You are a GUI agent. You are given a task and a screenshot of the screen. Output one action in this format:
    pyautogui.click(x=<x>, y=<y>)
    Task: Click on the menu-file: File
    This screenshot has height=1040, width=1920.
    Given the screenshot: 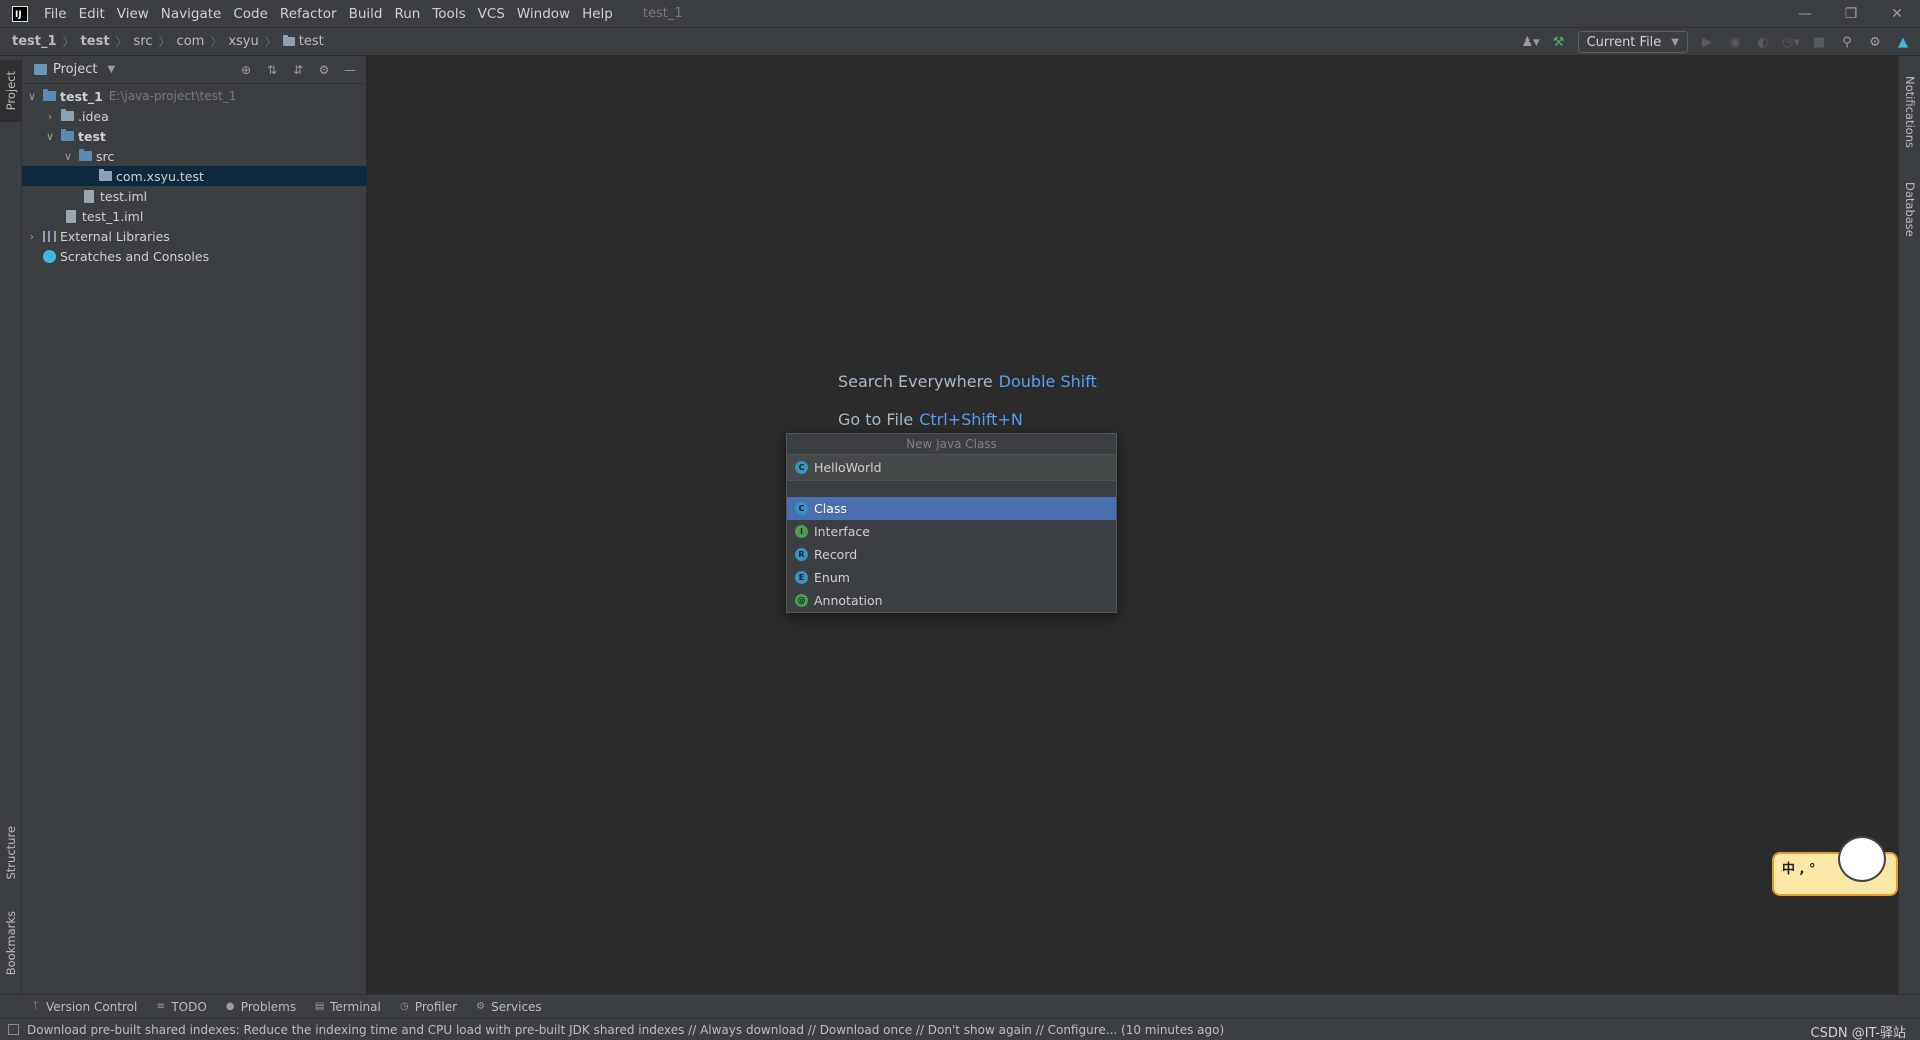 What is the action you would take?
    pyautogui.click(x=55, y=14)
    